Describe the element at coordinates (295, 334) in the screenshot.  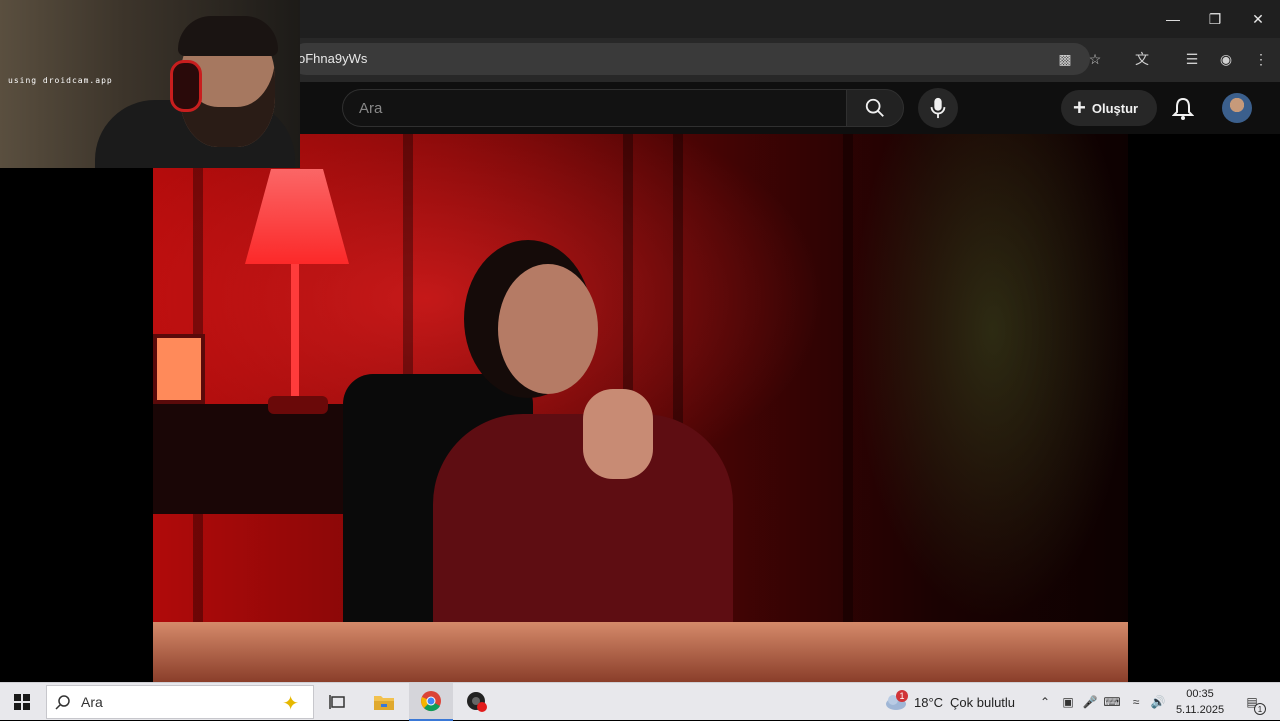
I see `lamp-stand-shape` at that location.